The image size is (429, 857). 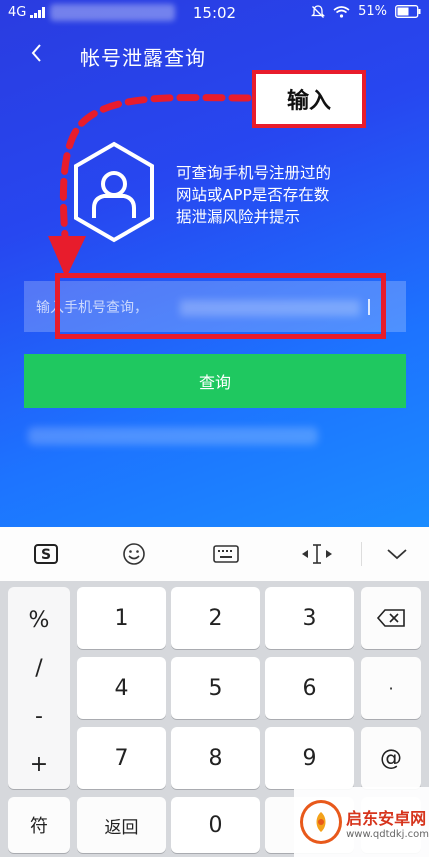 What do you see at coordinates (387, 834) in the screenshot?
I see `watermark-url: www.qdtdkj.com` at bounding box center [387, 834].